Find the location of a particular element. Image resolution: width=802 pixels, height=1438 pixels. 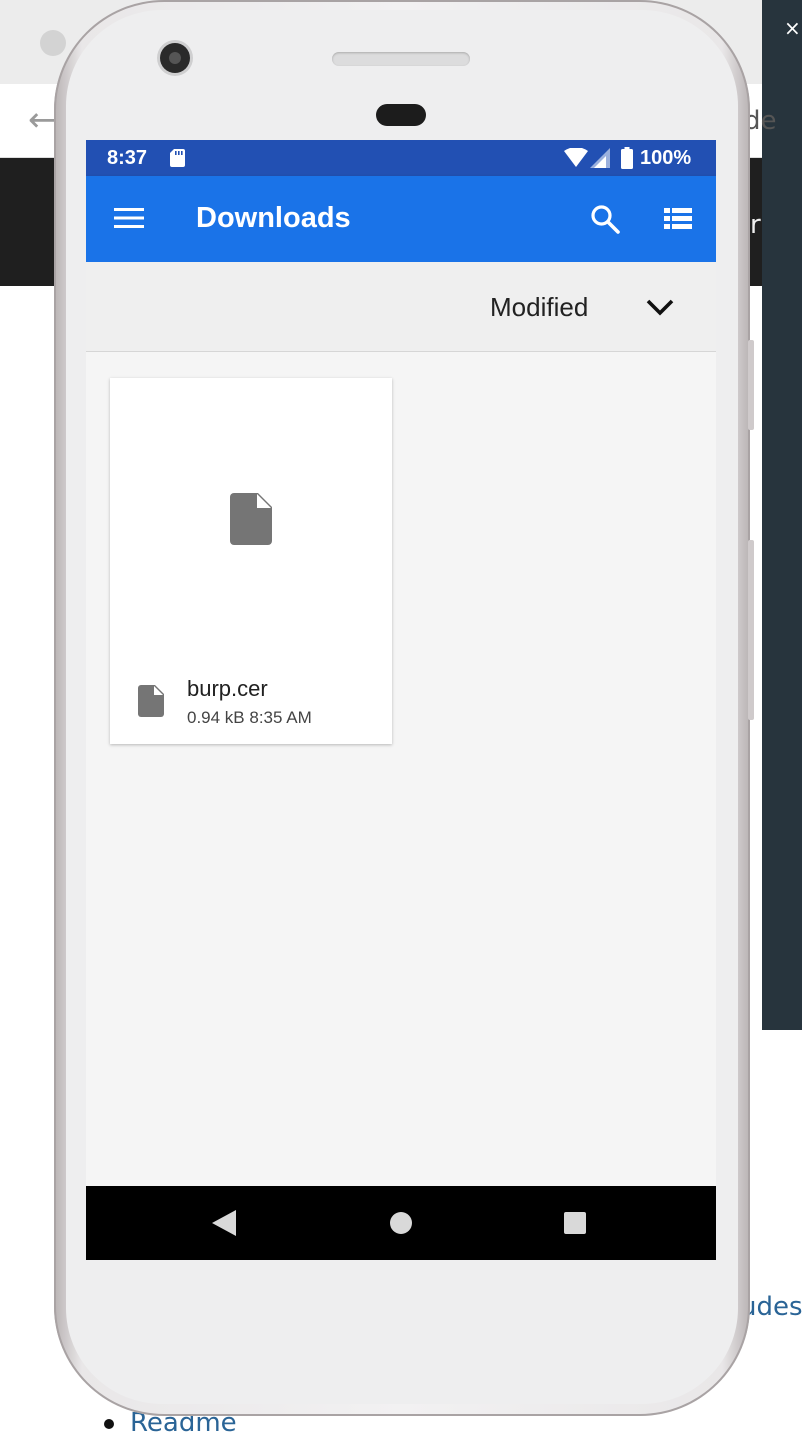

file-icon is located at coordinates (251, 519).